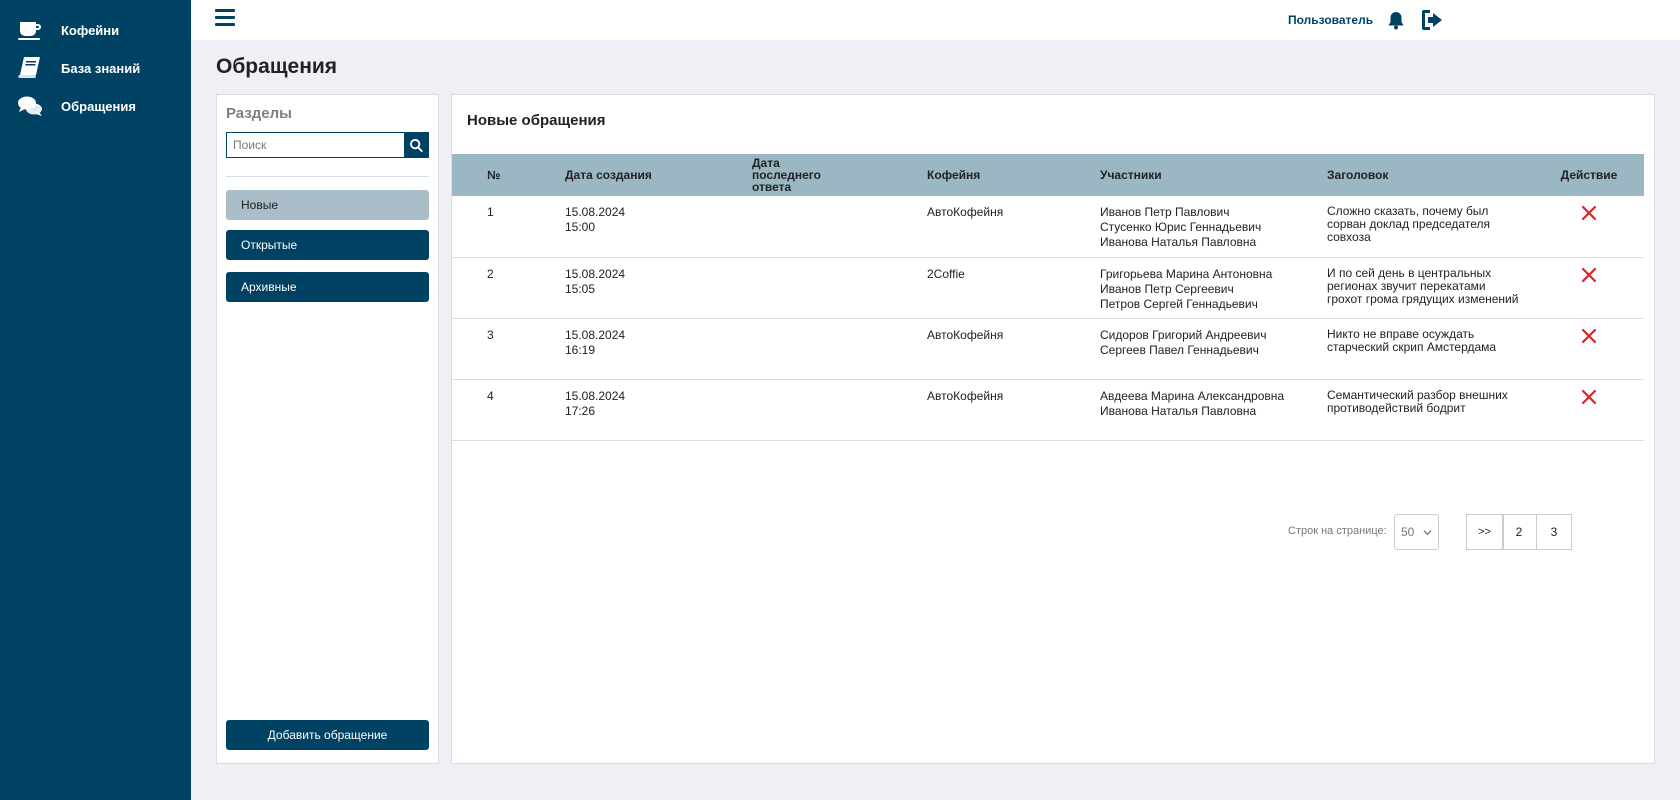 This screenshot has height=800, width=1680. Describe the element at coordinates (1013, 288) in the screenshot. I see `row-shop: 2Coffie` at that location.